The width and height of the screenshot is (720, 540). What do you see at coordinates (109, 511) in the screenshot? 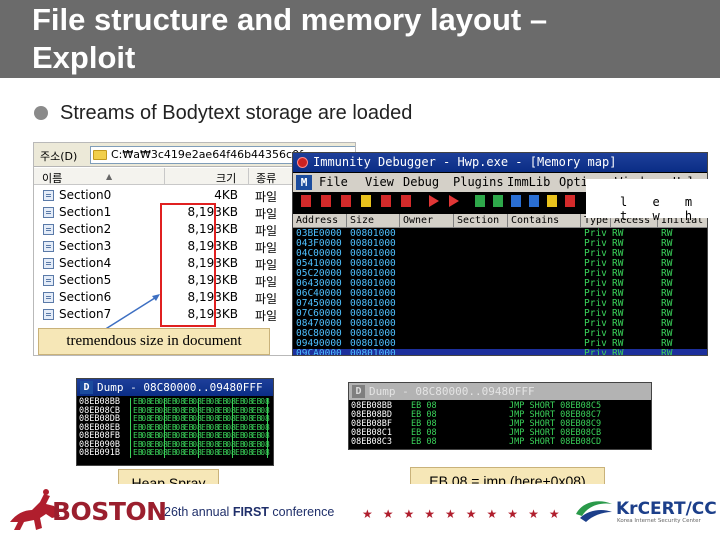
I see `boston-logo: BOSTON` at bounding box center [109, 511].